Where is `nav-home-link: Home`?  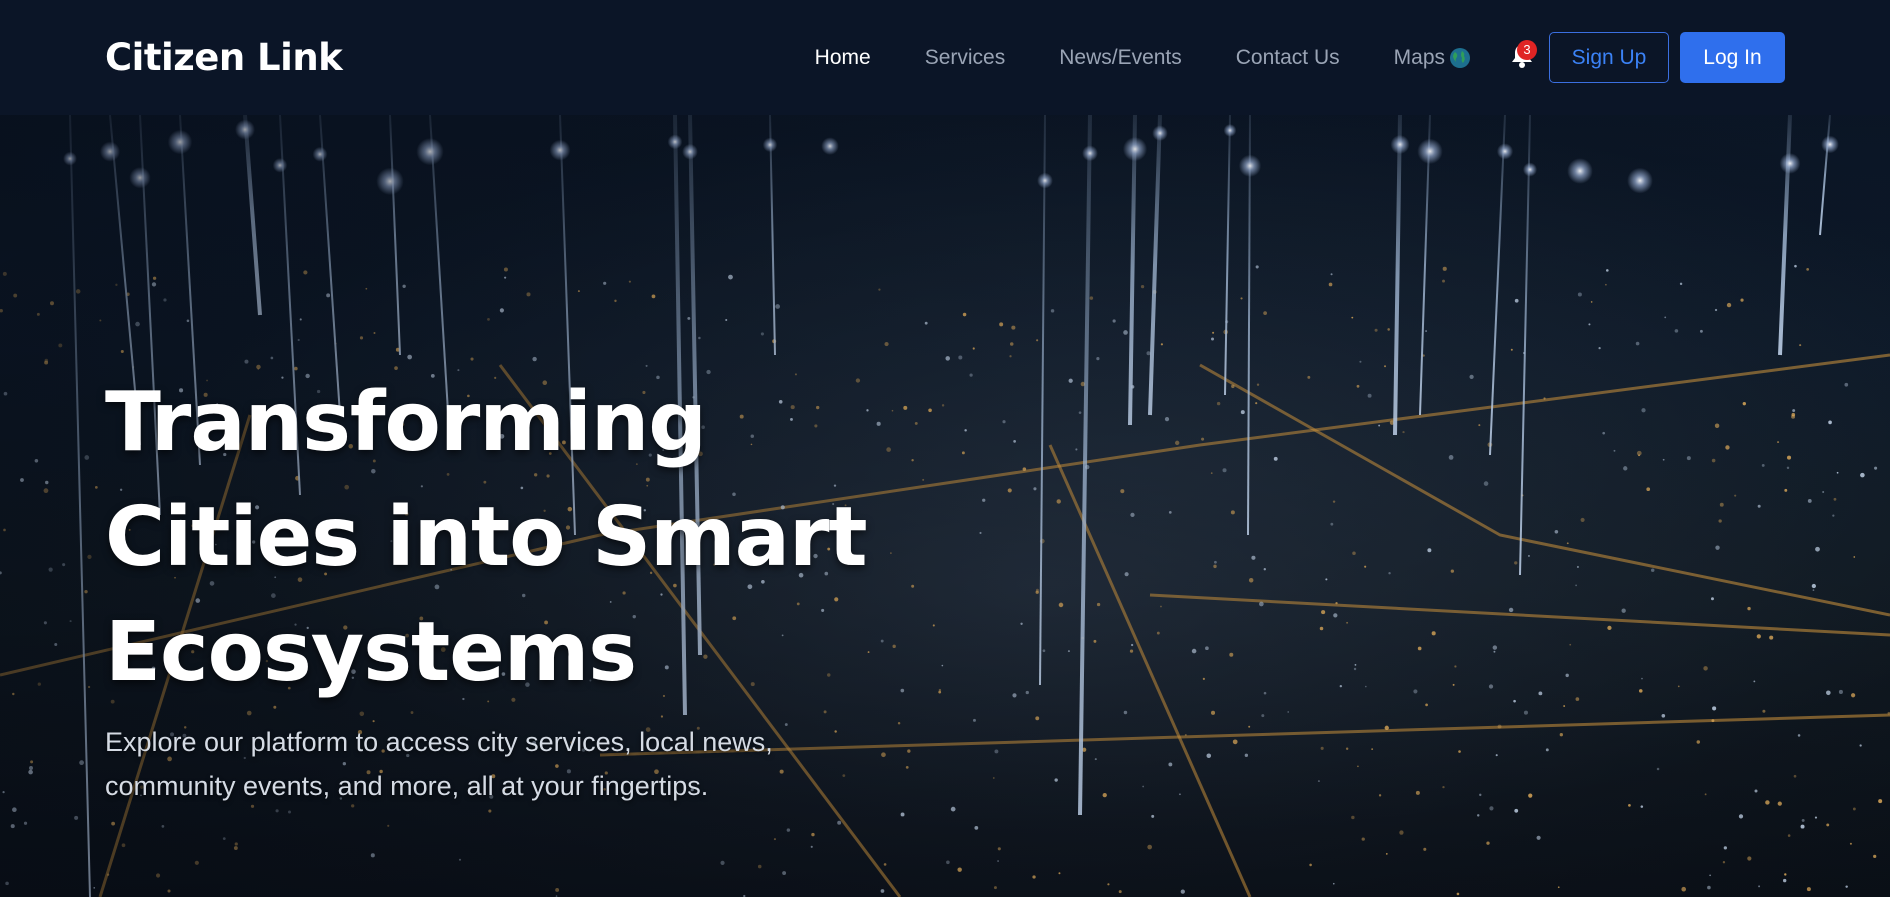
nav-home-link: Home is located at coordinates (843, 58).